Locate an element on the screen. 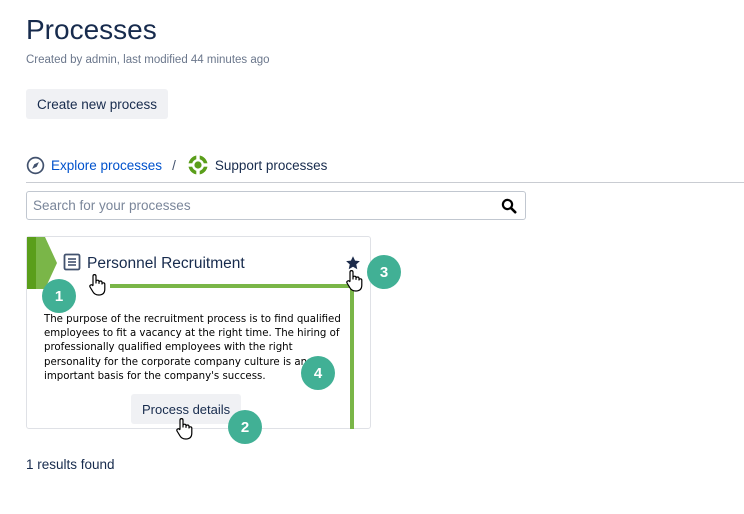  highlight-frame-top is located at coordinates (232, 286).